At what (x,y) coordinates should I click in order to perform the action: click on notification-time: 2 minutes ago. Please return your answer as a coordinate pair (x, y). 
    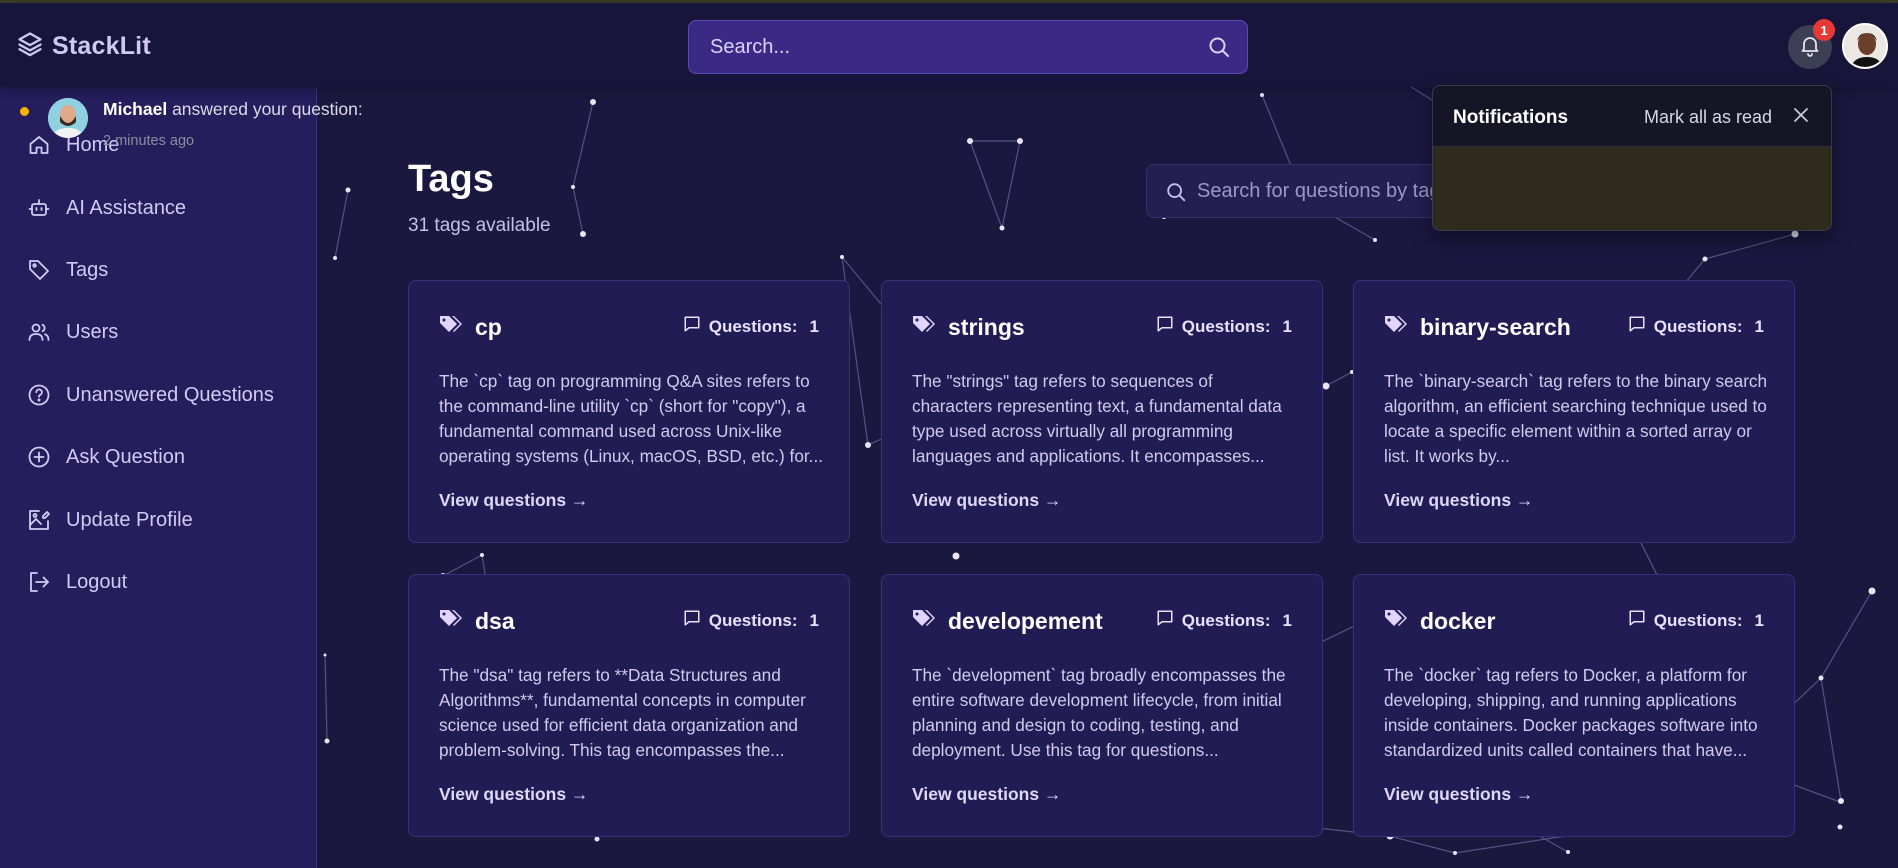
    Looking at the image, I should click on (149, 141).